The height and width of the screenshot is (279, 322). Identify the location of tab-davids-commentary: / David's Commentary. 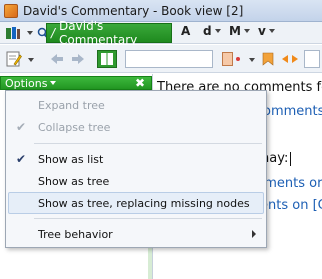
(109, 33).